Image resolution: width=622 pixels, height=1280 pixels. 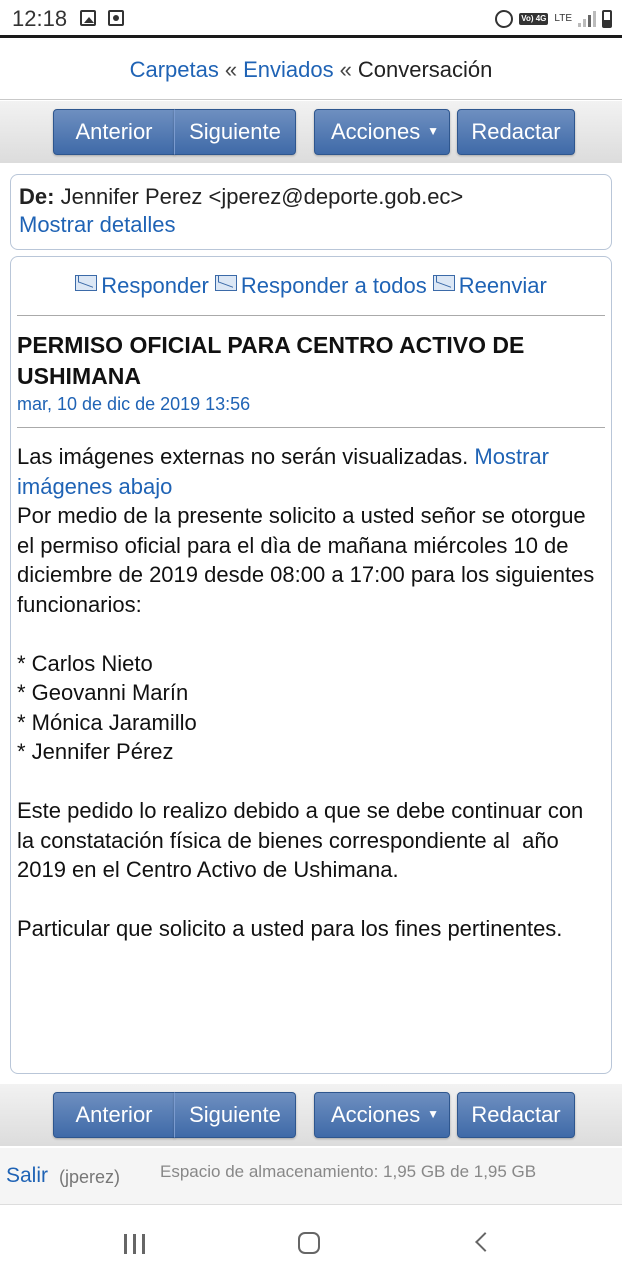 What do you see at coordinates (311, 132) in the screenshot?
I see `top-toolbar: Anterior Siguiente Acciones ▼ Redactar` at bounding box center [311, 132].